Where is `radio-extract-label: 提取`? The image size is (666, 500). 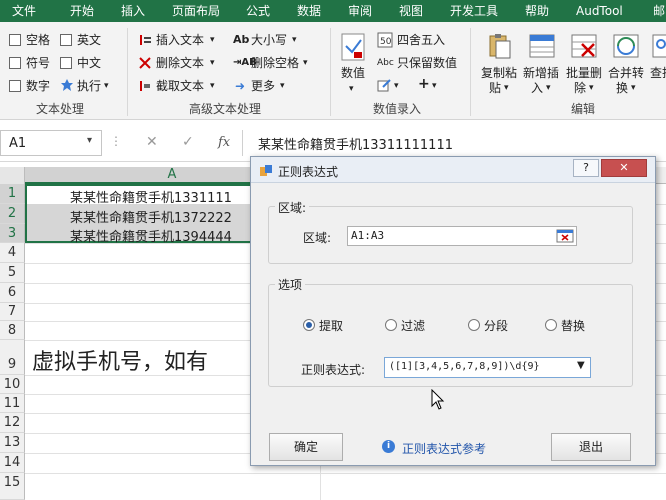 radio-extract-label: 提取 is located at coordinates (331, 325).